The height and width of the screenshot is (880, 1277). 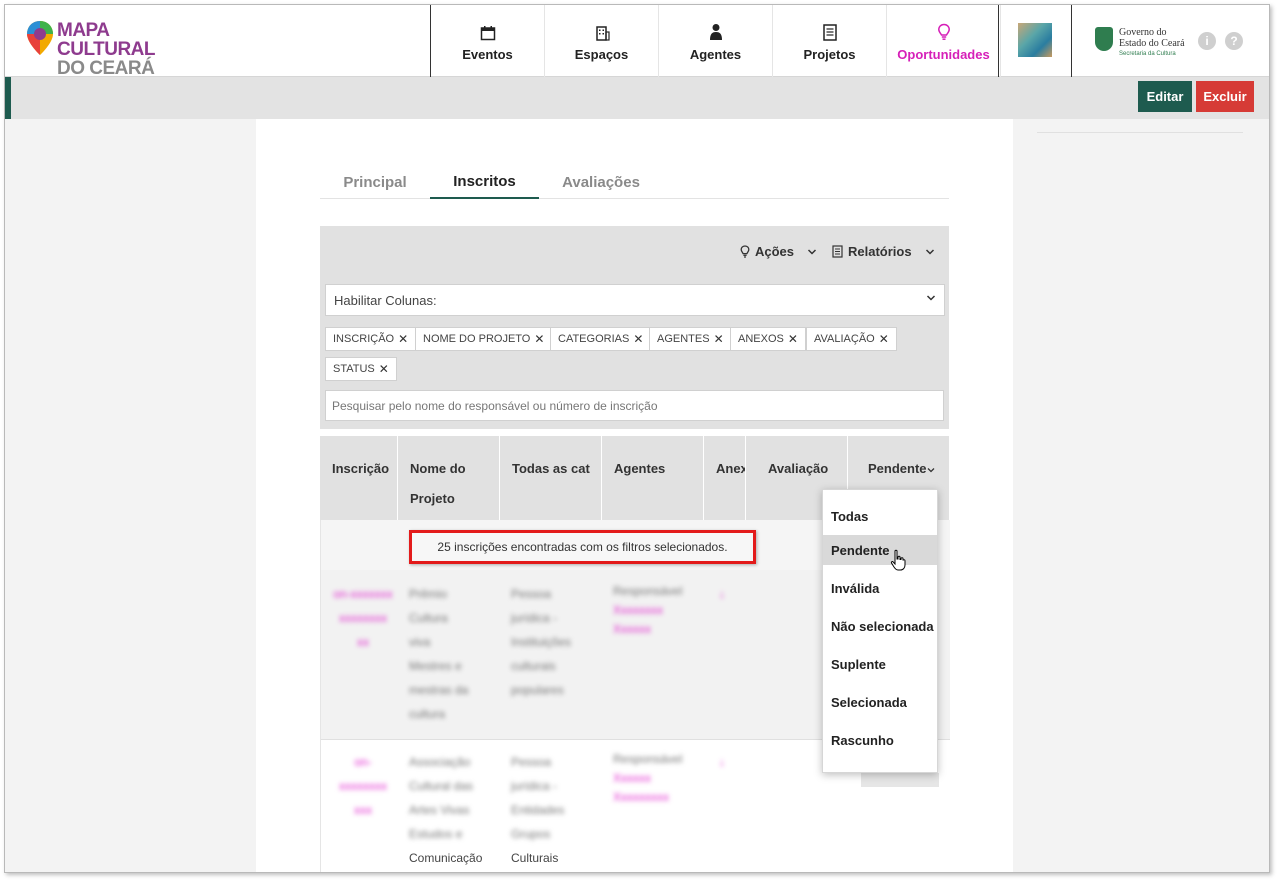 I want to click on cell-line: on-, so click(x=363, y=762).